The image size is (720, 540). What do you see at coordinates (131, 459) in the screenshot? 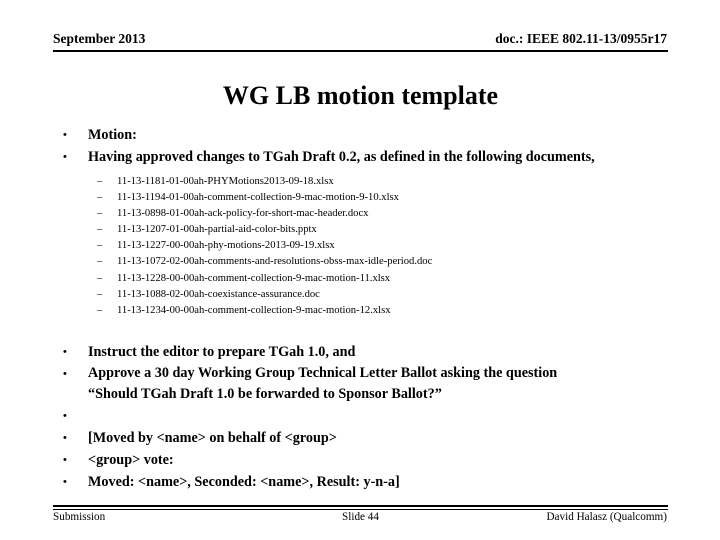
I see `bullet-text: <group> vote:` at bounding box center [131, 459].